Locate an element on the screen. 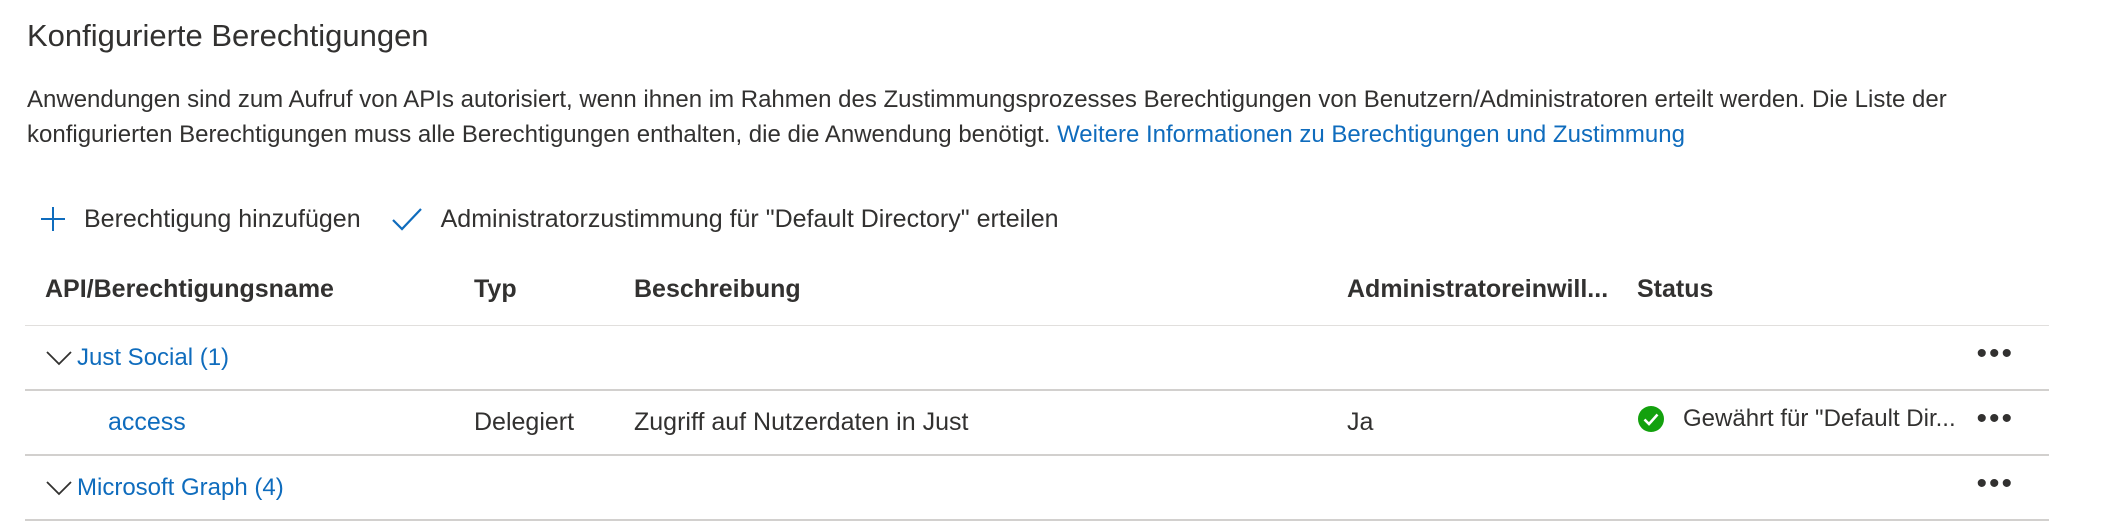 The width and height of the screenshot is (2118, 521). column-header-type: Typ is located at coordinates (495, 289).